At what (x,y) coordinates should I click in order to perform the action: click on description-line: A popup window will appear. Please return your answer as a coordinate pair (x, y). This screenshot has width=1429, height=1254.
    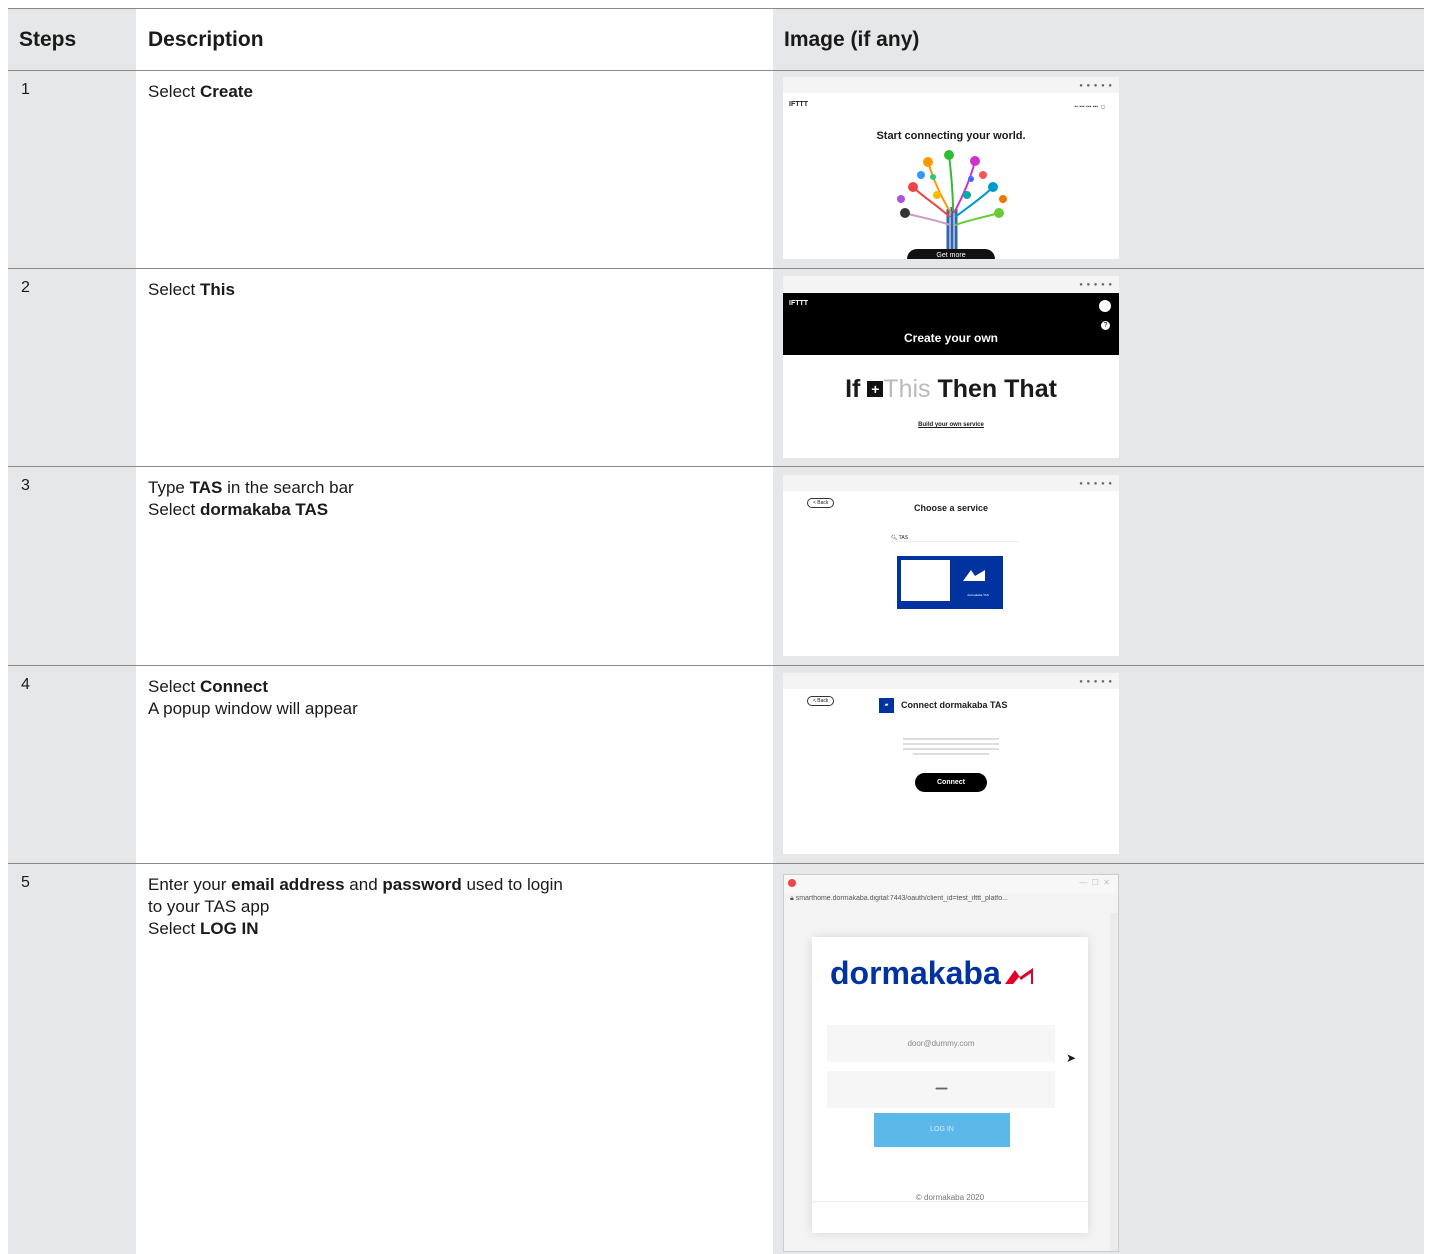
    Looking at the image, I should click on (428, 709).